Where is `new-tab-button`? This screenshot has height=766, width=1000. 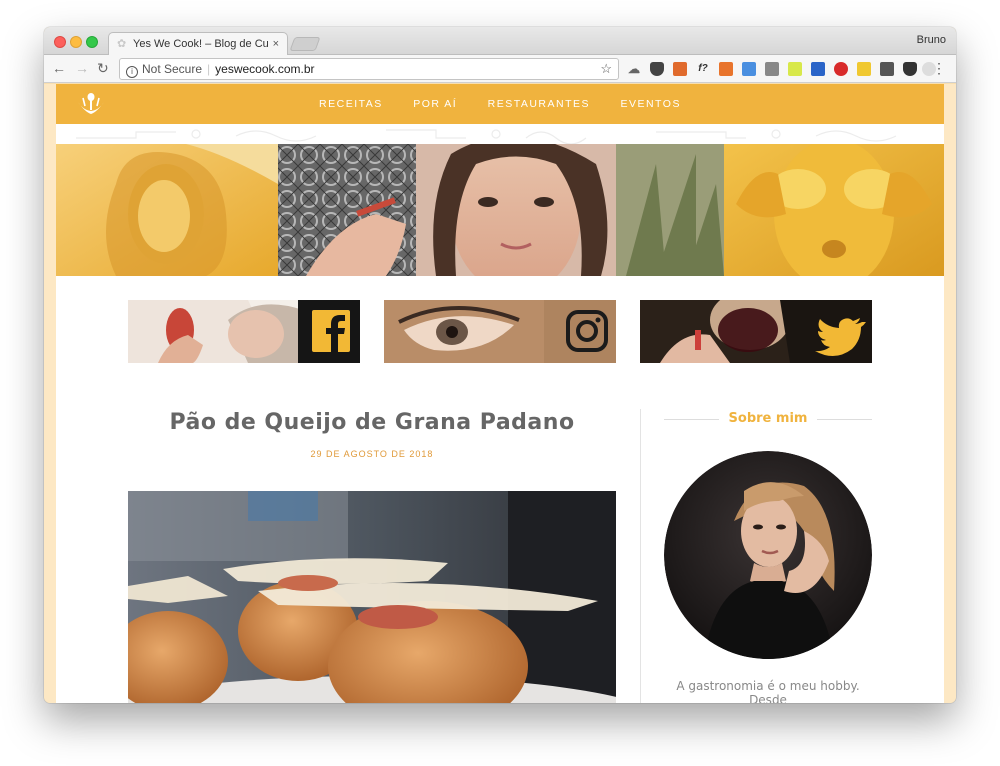
new-tab-button is located at coordinates (305, 44).